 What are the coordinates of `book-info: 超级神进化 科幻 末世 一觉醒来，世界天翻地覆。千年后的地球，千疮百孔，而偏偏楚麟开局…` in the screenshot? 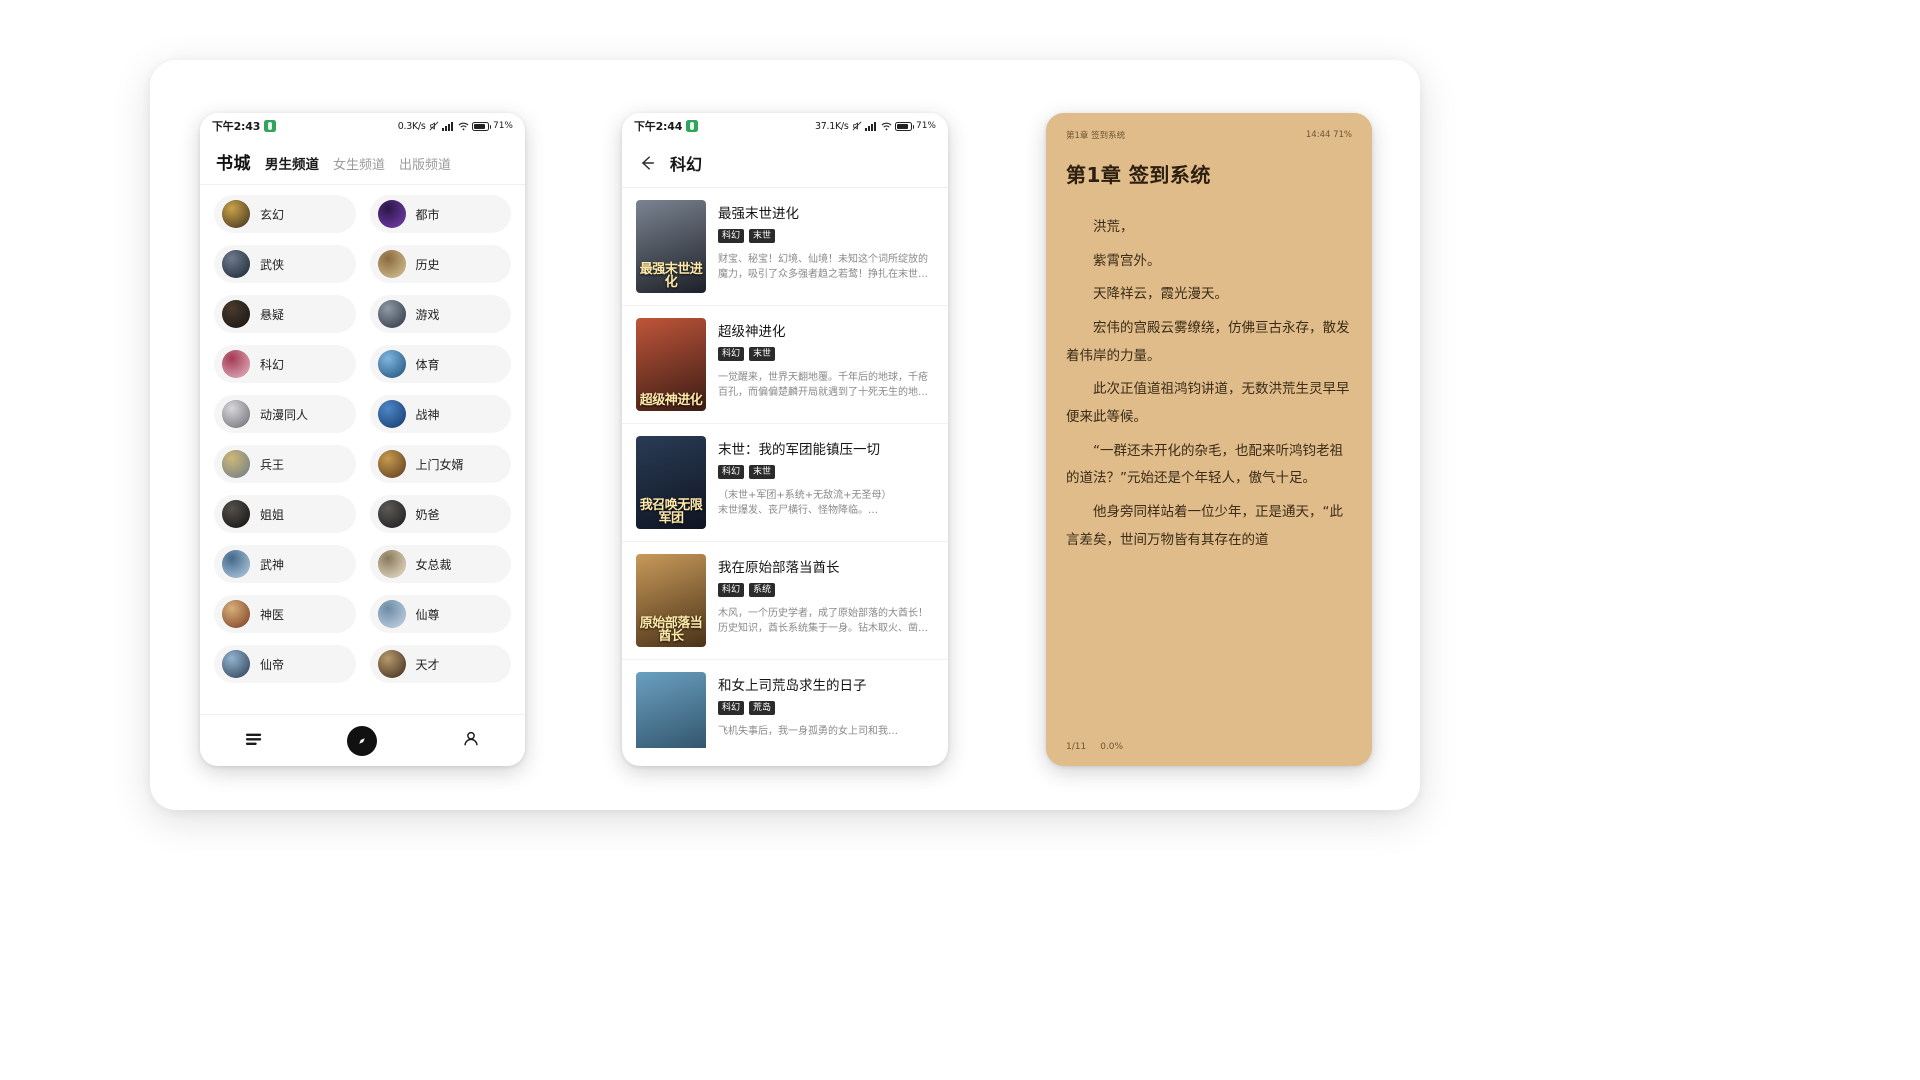 It's located at (826, 364).